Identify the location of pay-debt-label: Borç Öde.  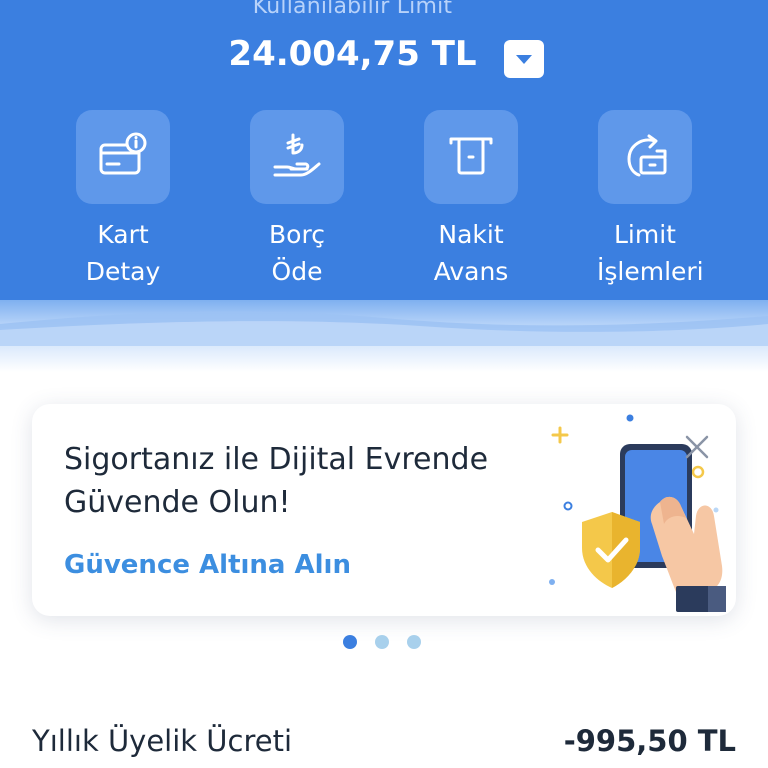
(297, 253).